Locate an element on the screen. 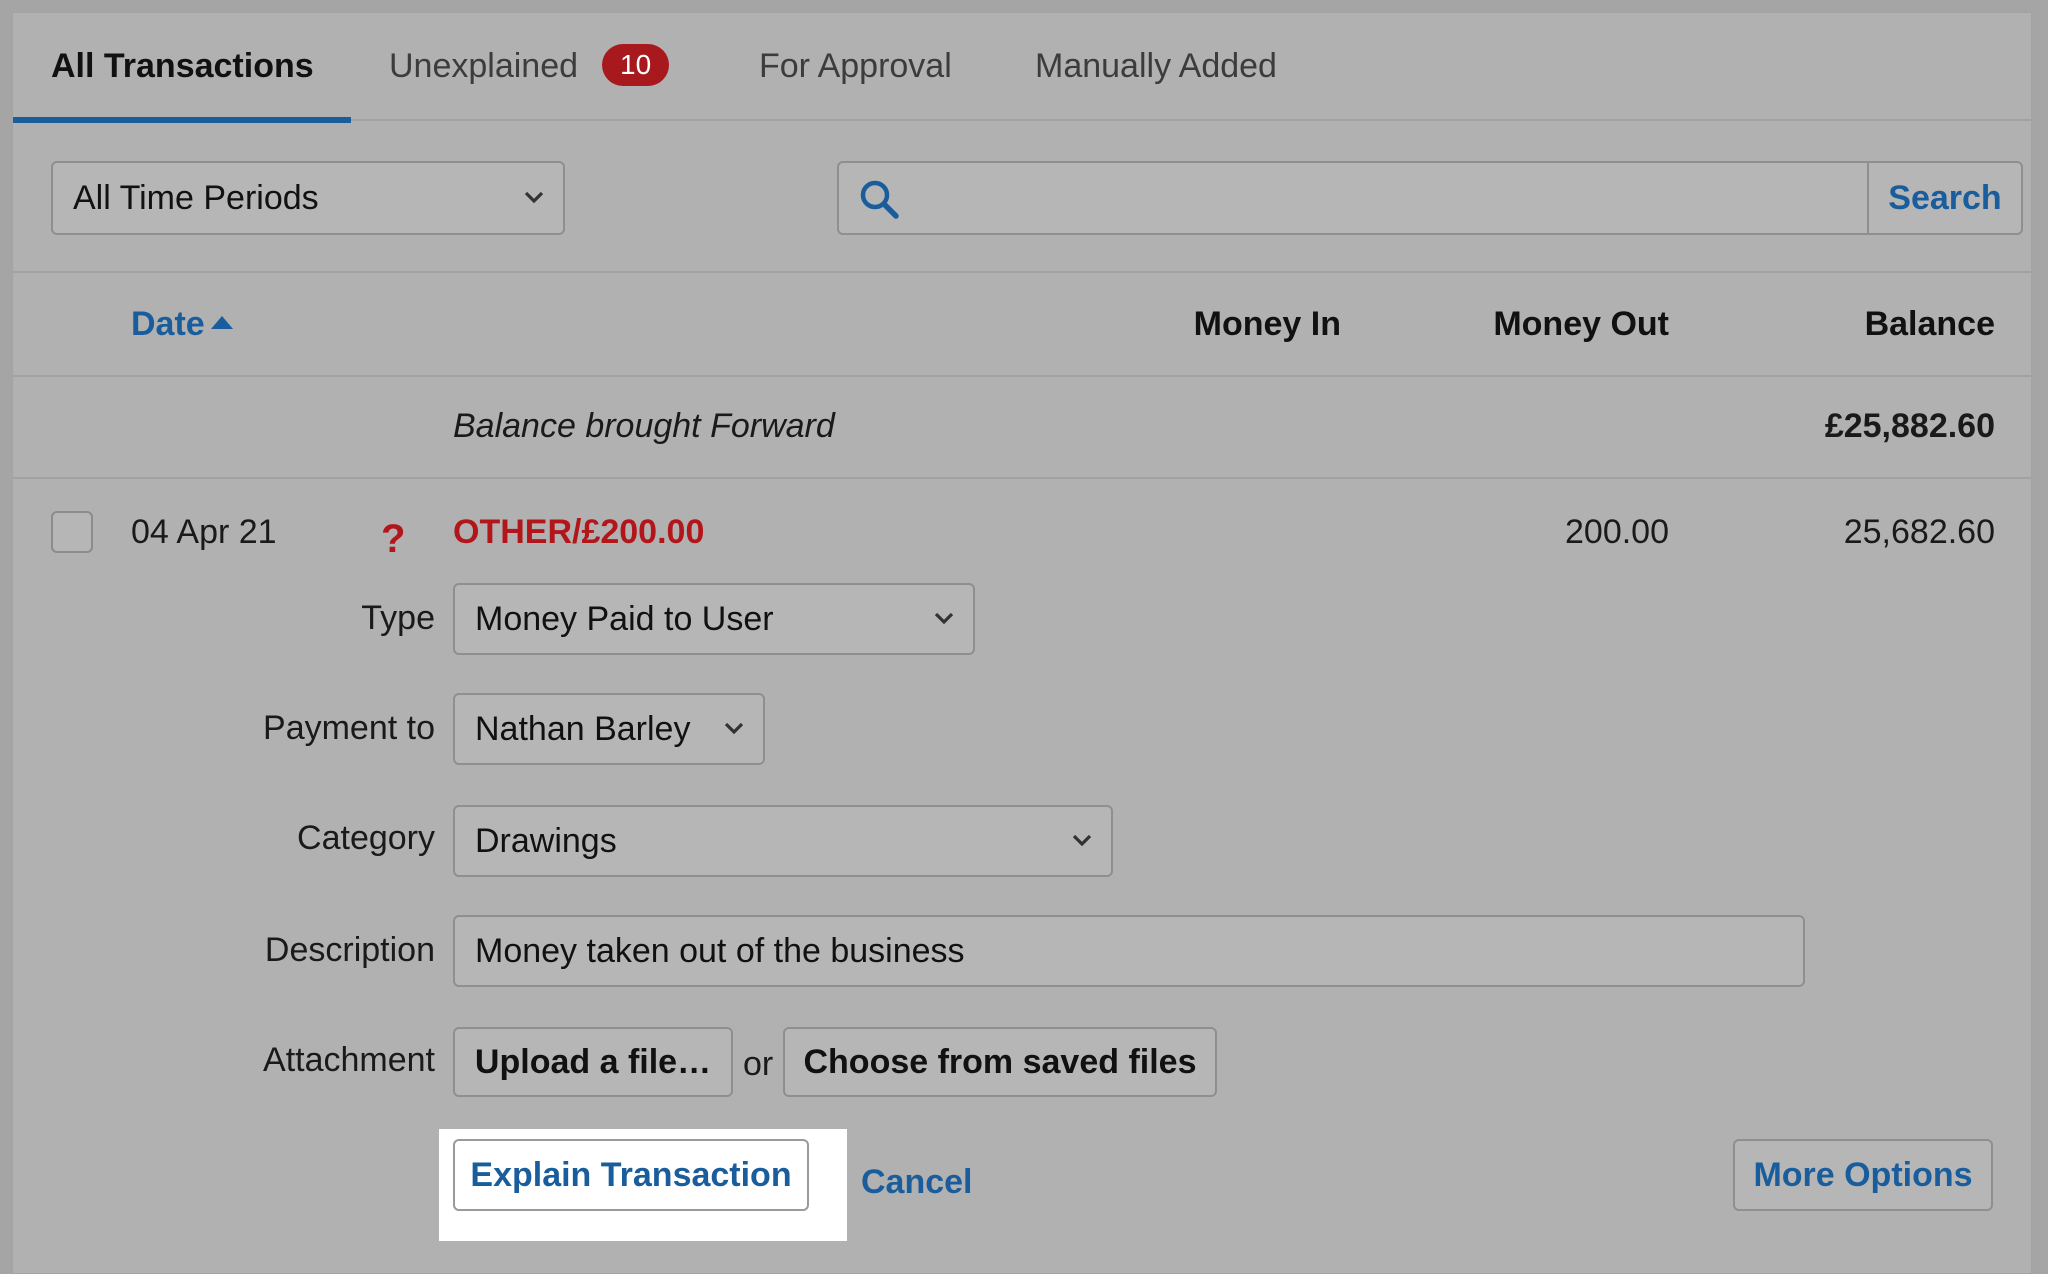  balance-forward-amount: £25,882.60 is located at coordinates (1909, 426).